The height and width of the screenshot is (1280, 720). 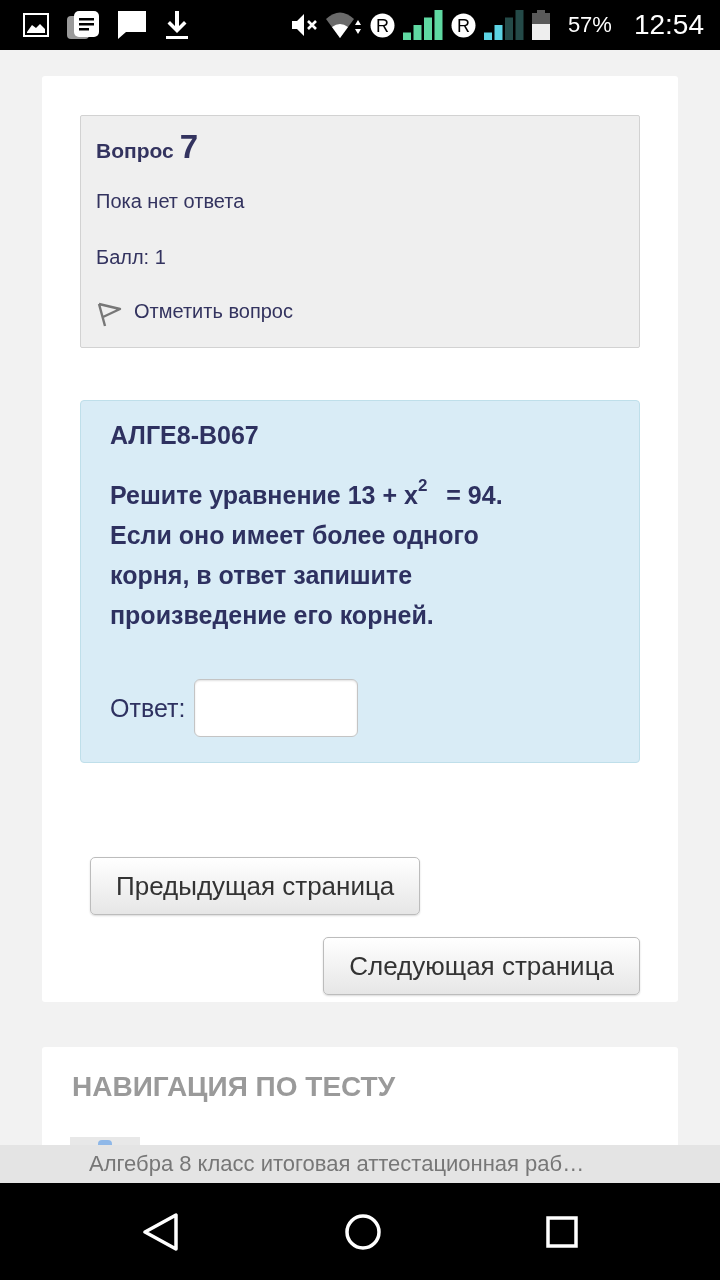 I want to click on recent-apps-icon, so click(x=562, y=1231).